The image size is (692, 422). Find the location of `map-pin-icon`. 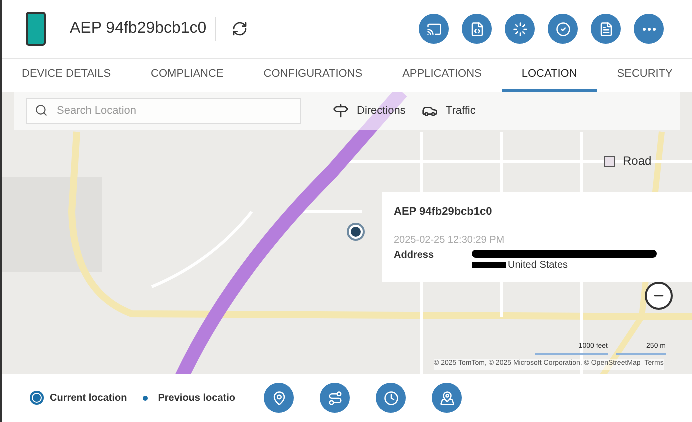

map-pin-icon is located at coordinates (279, 398).